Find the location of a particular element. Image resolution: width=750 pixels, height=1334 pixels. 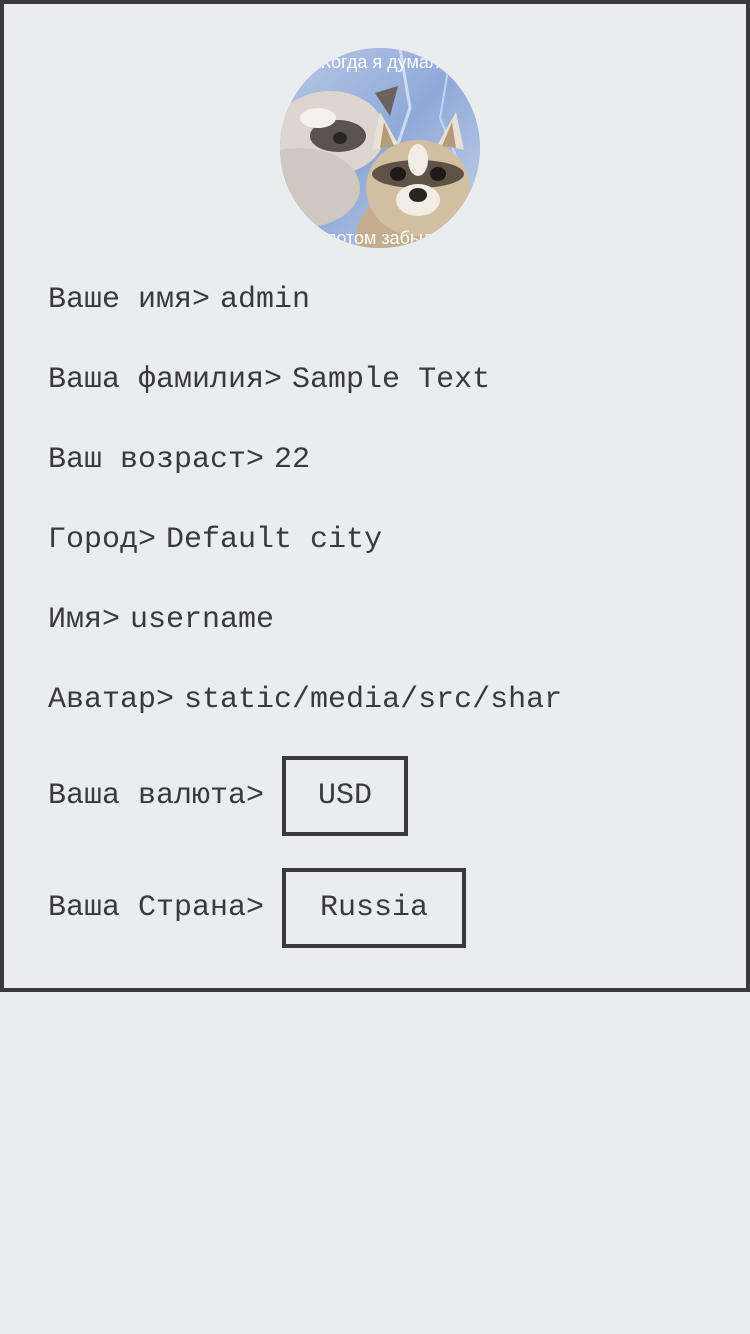

country-select: Russia is located at coordinates (374, 908).